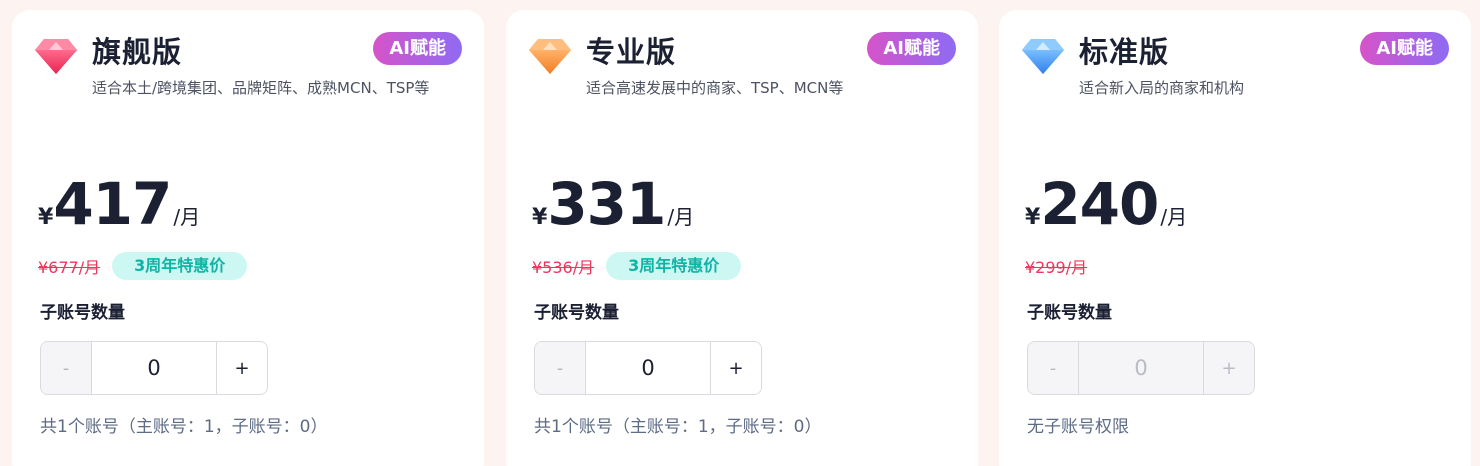 Image resolution: width=1480 pixels, height=466 pixels. What do you see at coordinates (1124, 52) in the screenshot?
I see `plan-name: 标准版` at bounding box center [1124, 52].